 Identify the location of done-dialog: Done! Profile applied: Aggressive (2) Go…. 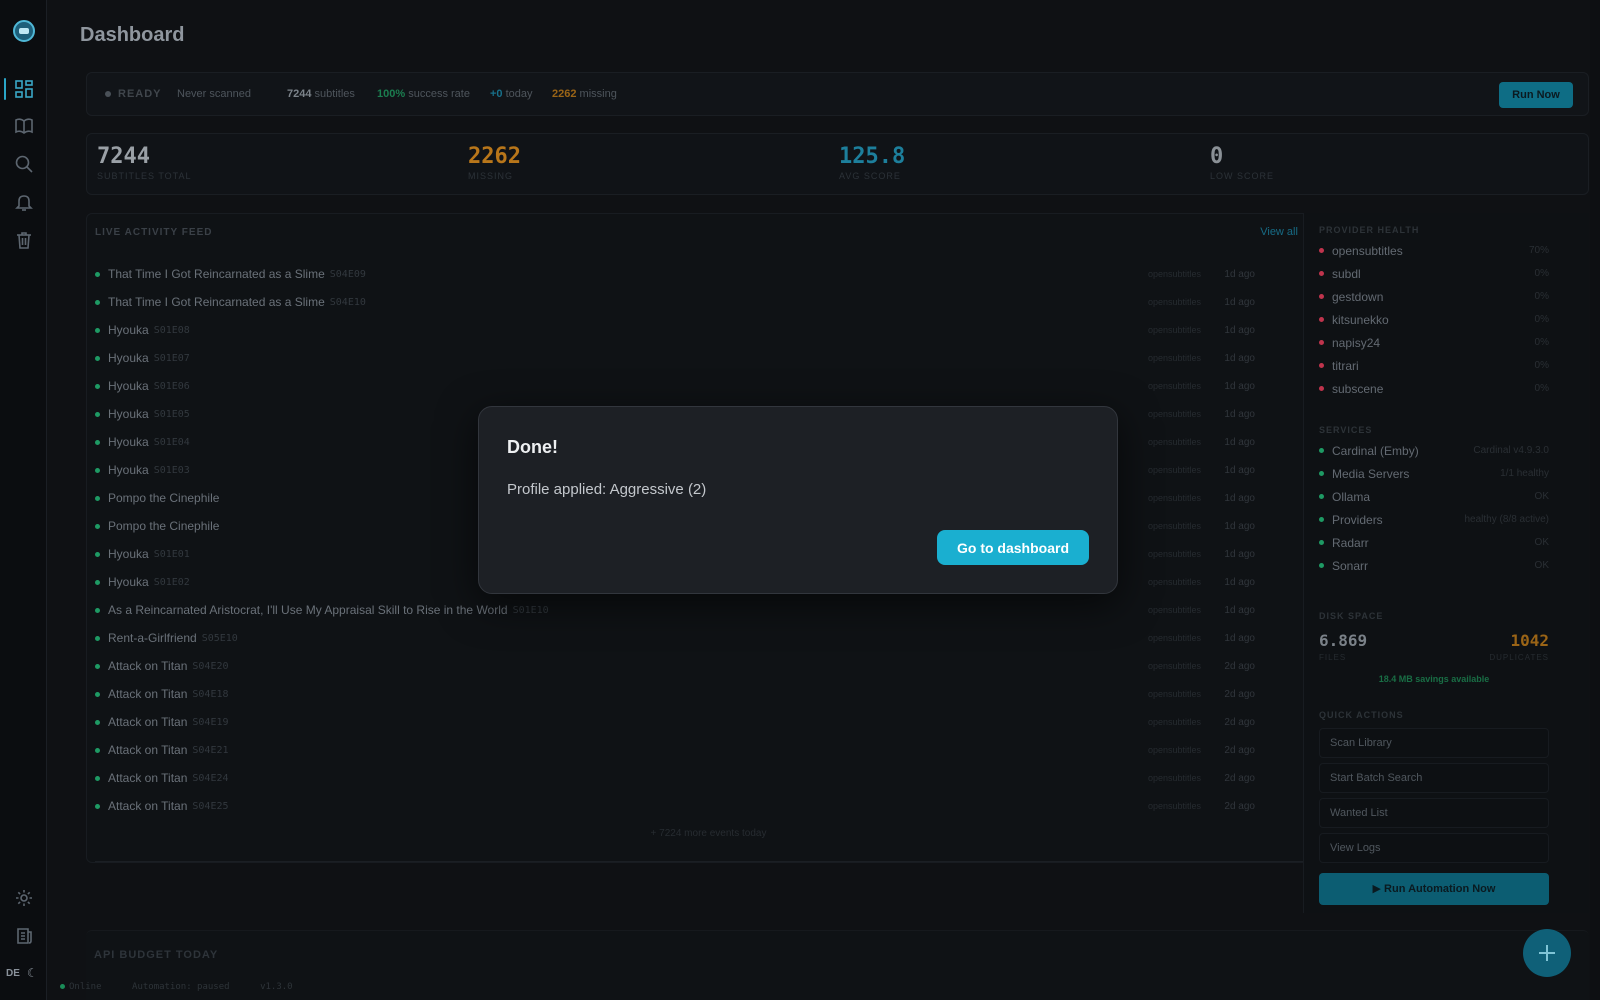
(798, 500).